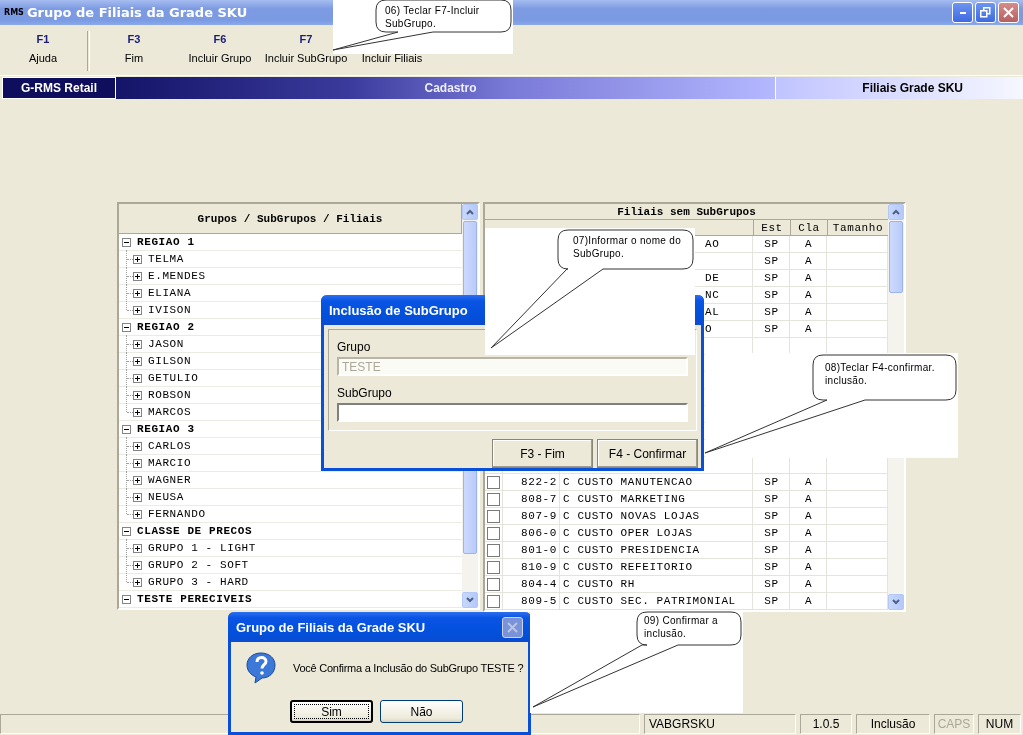 The image size is (1023, 735). What do you see at coordinates (771, 227) in the screenshot?
I see `column-header: Est` at bounding box center [771, 227].